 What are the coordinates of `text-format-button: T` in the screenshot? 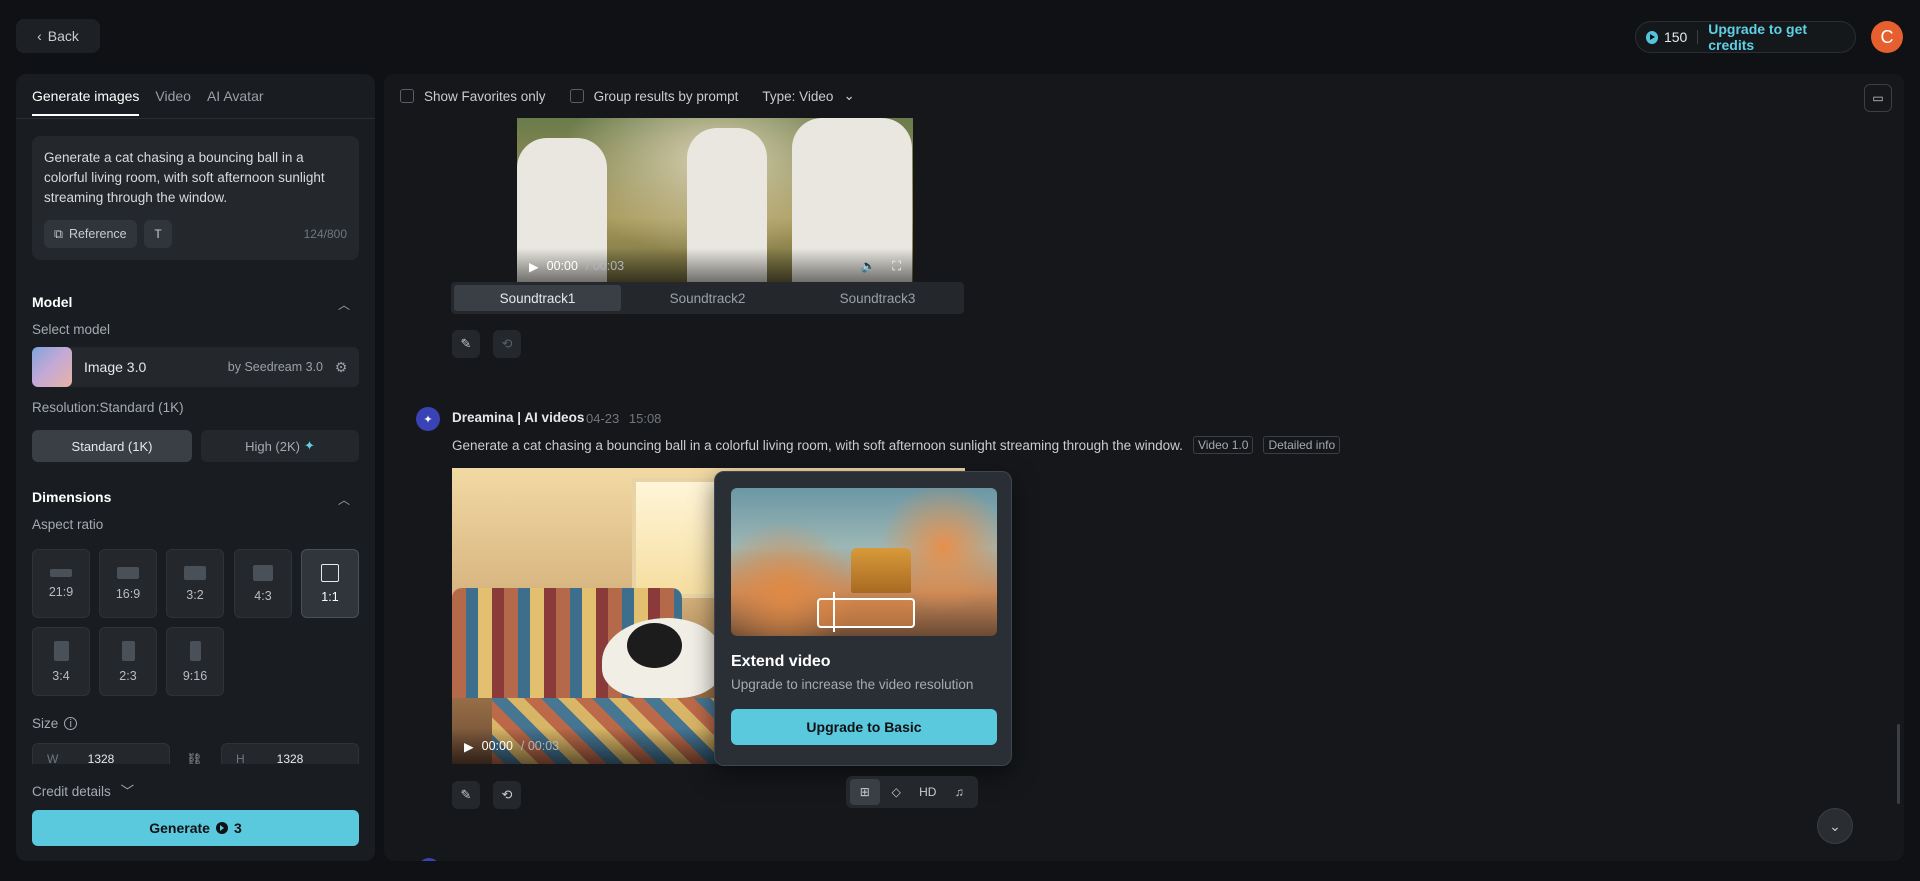 It's located at (158, 234).